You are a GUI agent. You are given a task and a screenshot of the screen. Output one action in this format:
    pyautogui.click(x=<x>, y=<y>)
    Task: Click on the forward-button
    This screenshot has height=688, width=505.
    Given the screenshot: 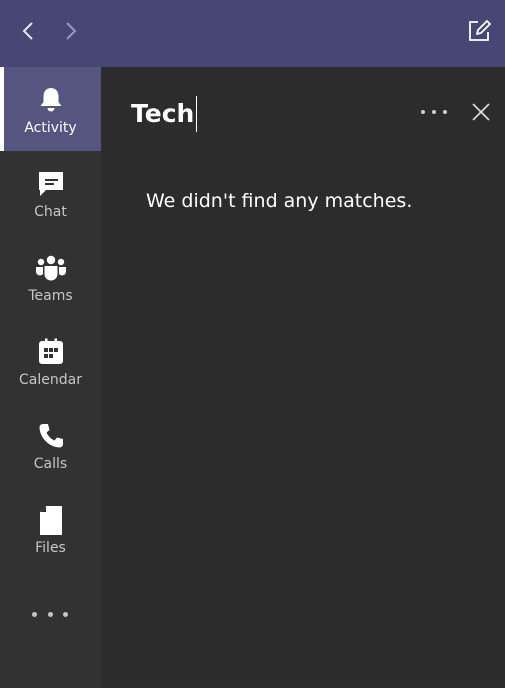 What is the action you would take?
    pyautogui.click(x=71, y=31)
    